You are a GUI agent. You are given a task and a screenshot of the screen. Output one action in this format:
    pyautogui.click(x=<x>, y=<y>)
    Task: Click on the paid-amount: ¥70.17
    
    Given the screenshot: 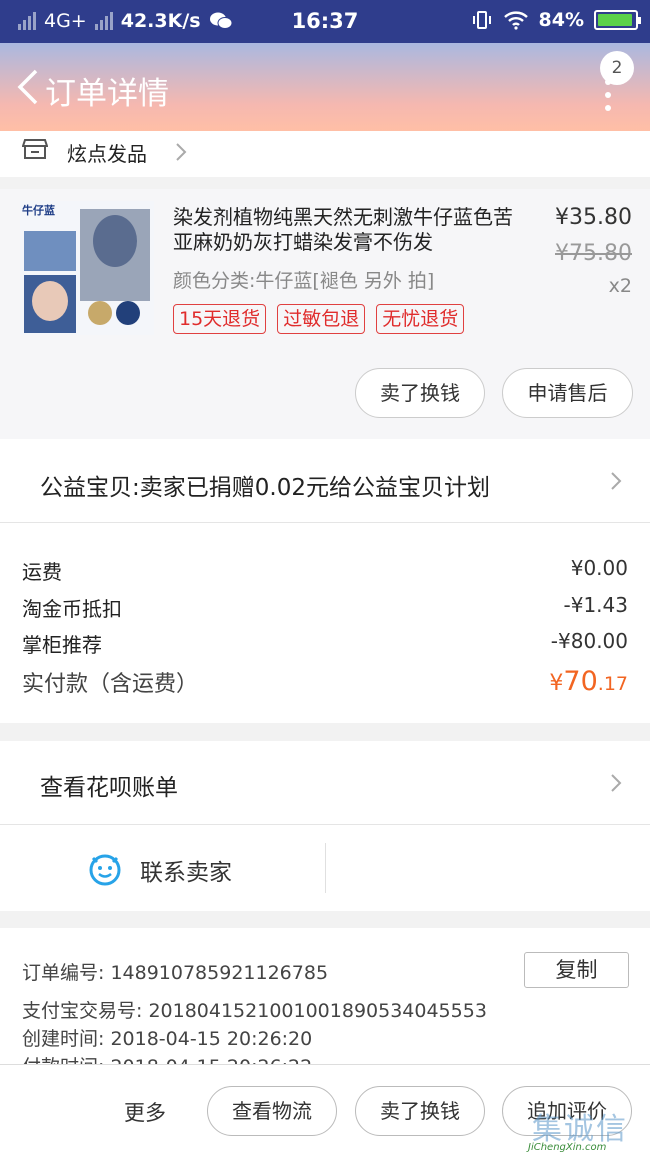 What is the action you would take?
    pyautogui.click(x=588, y=682)
    